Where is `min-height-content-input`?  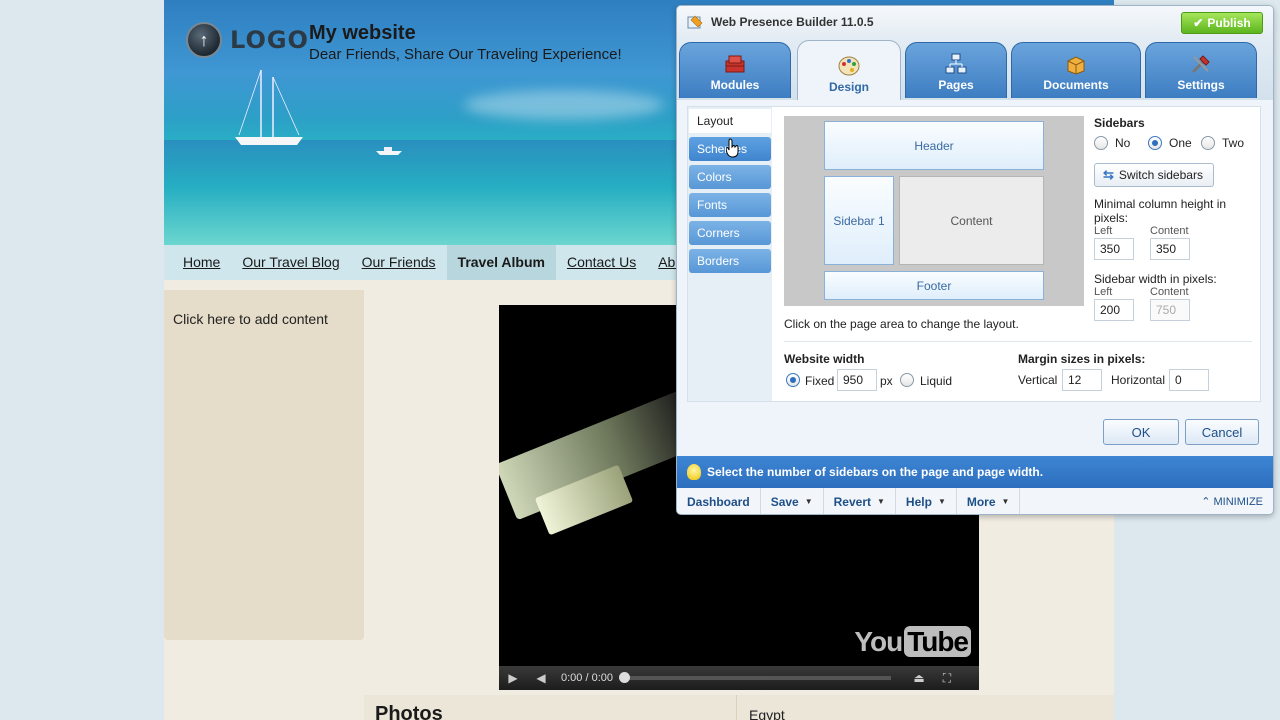 min-height-content-input is located at coordinates (1170, 249).